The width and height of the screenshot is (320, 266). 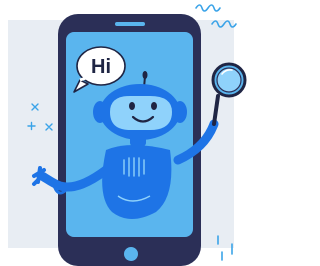 I want to click on phone-speaker, so click(x=130, y=24).